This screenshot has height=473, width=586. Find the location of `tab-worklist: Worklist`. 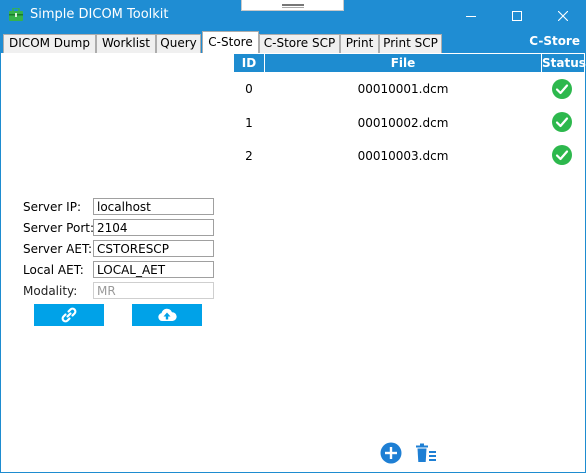

tab-worklist: Worklist is located at coordinates (126, 43).